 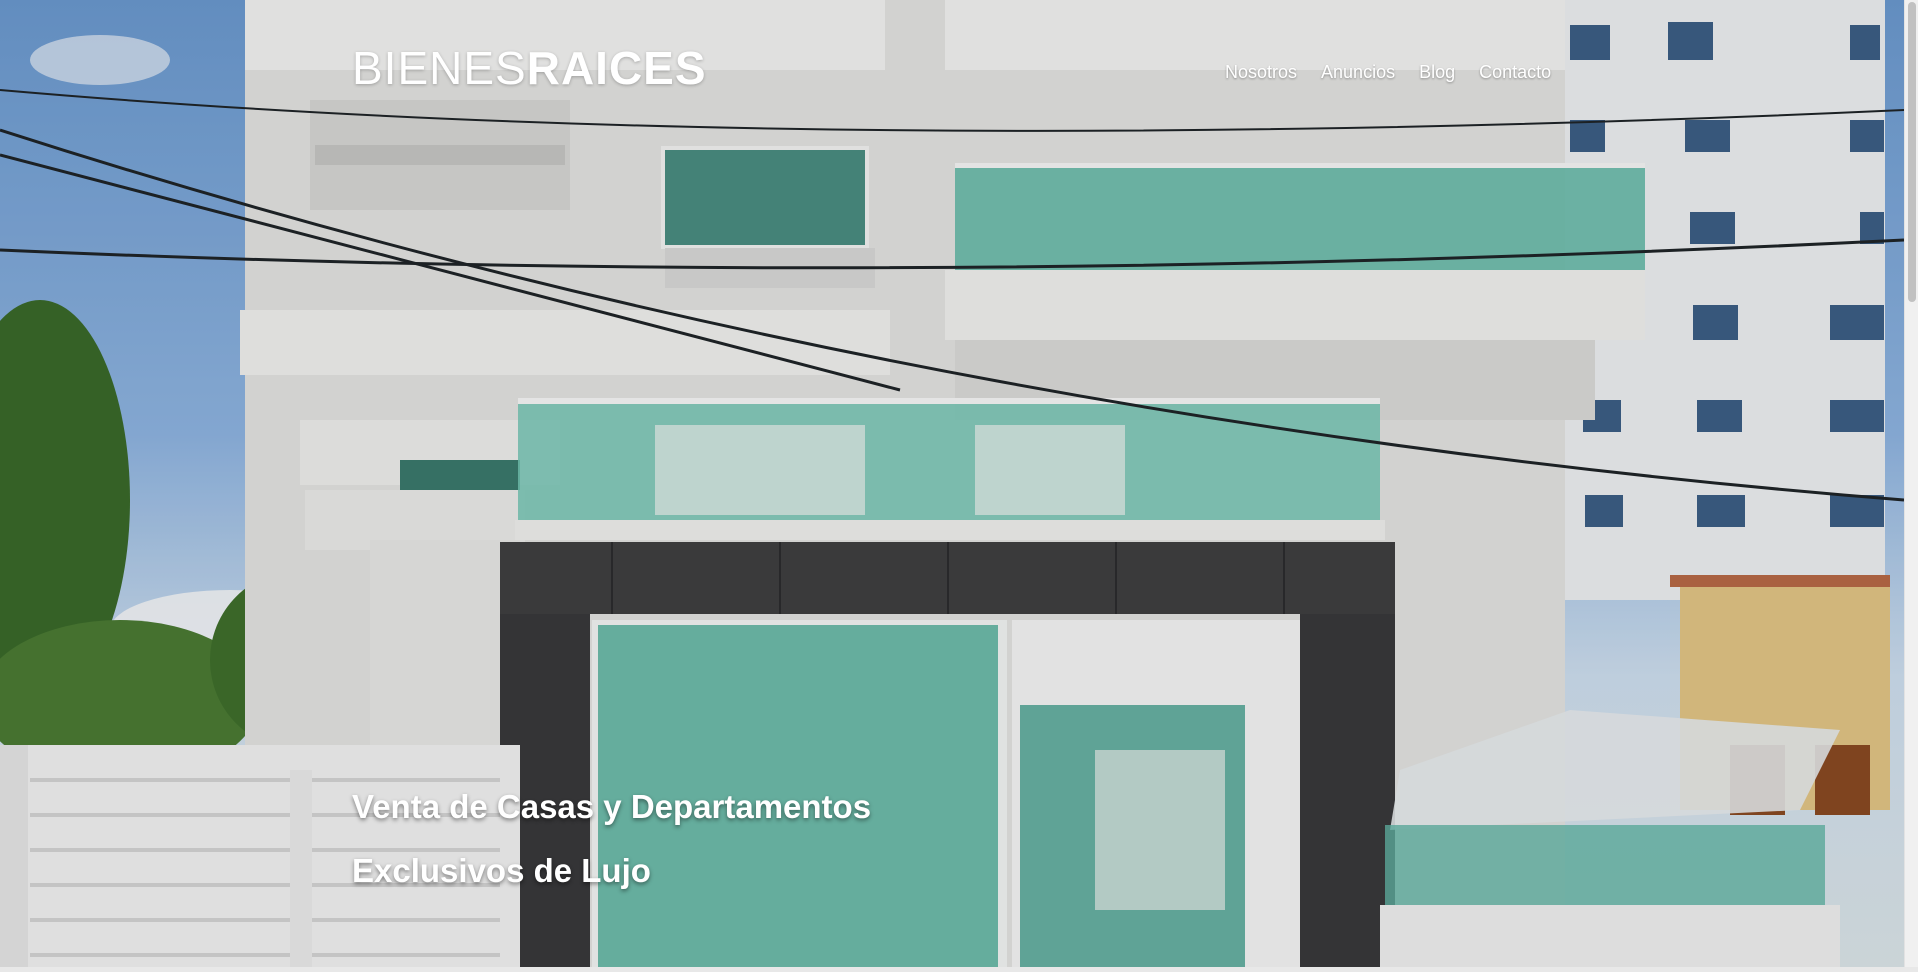 I want to click on scrollbar-thumb, so click(x=1912, y=152).